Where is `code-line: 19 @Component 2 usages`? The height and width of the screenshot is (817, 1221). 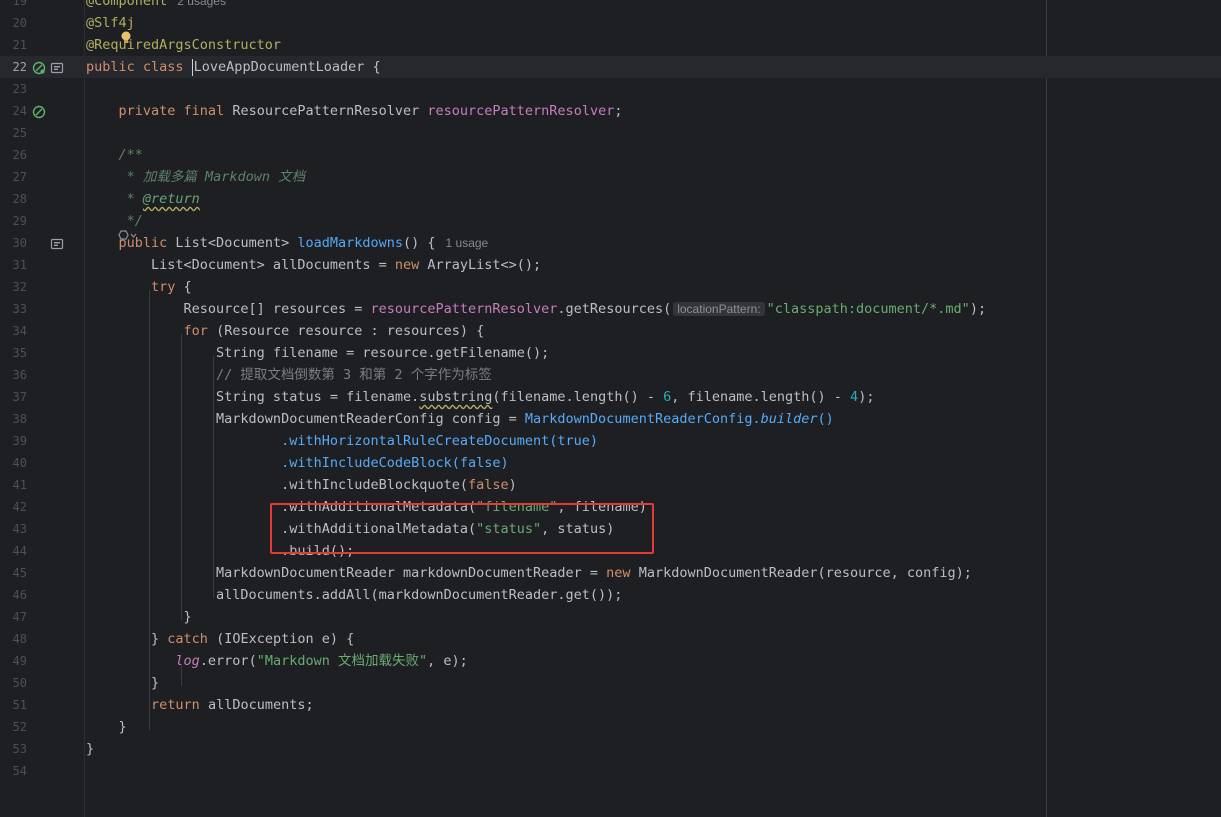 code-line: 19 @Component 2 usages is located at coordinates (610, 6).